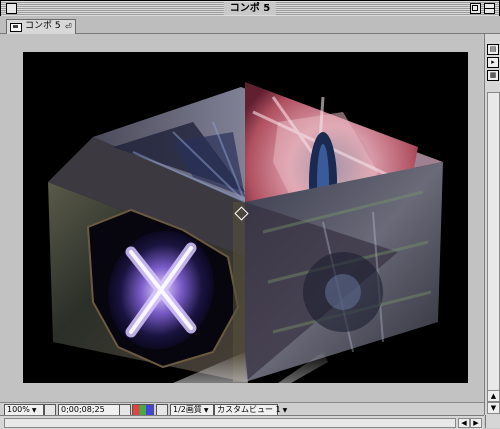 The width and height of the screenshot is (500, 429). What do you see at coordinates (250, 25) in the screenshot?
I see `tab-strip: コンポ 5 ⏎` at bounding box center [250, 25].